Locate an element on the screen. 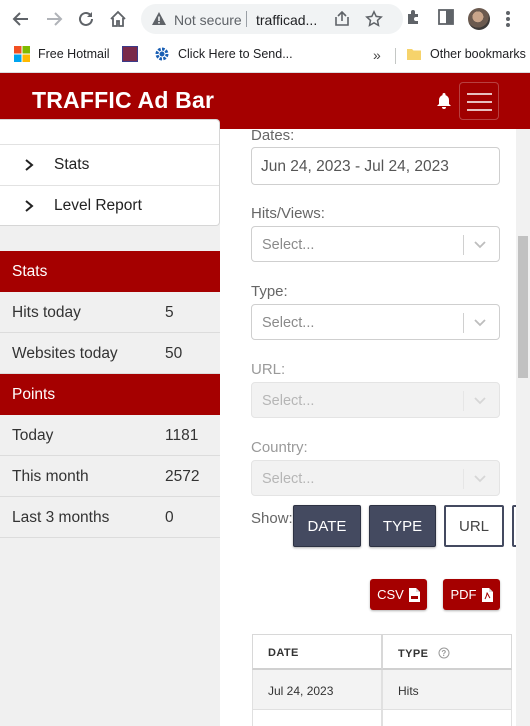 This screenshot has height=726, width=530. help-icon: ? is located at coordinates (444, 653).